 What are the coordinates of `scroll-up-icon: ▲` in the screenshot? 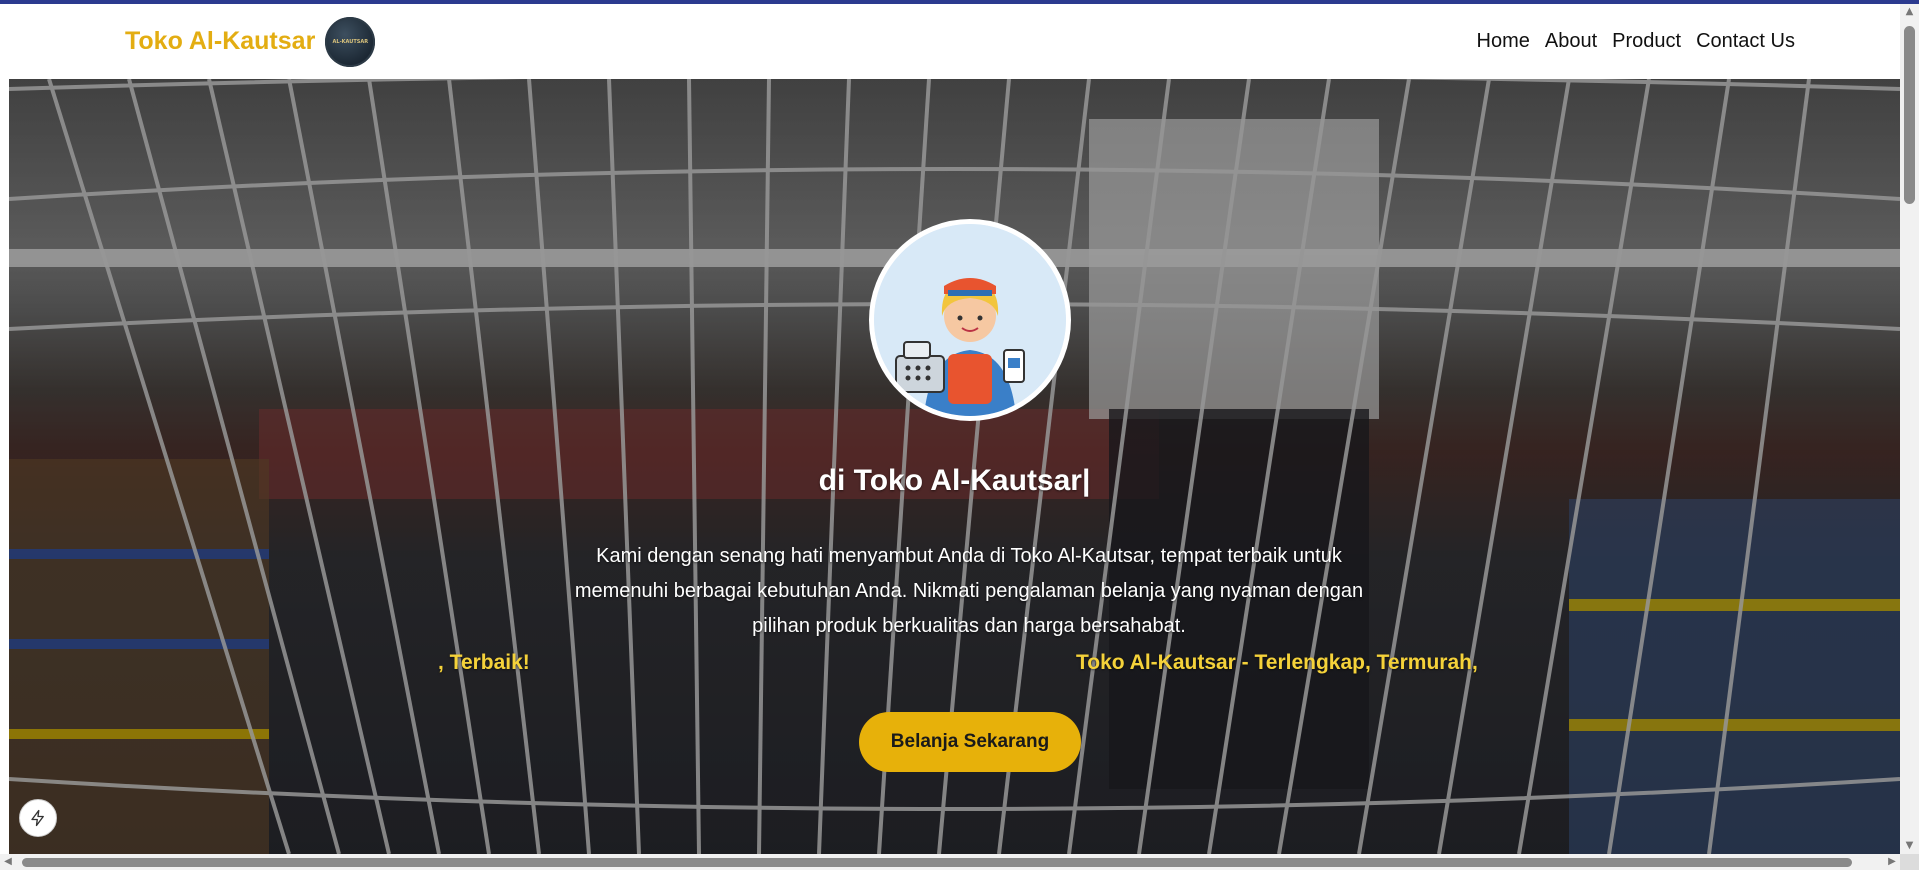 It's located at (1909, 12).